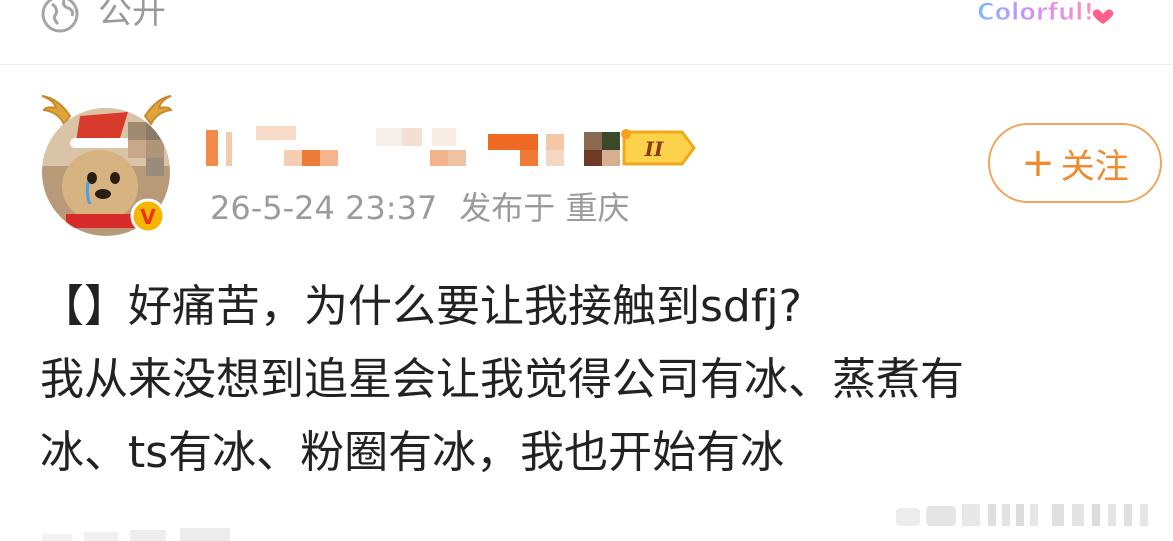 The height and width of the screenshot is (541, 1173). What do you see at coordinates (148, 217) in the screenshot?
I see `verified-badge: V` at bounding box center [148, 217].